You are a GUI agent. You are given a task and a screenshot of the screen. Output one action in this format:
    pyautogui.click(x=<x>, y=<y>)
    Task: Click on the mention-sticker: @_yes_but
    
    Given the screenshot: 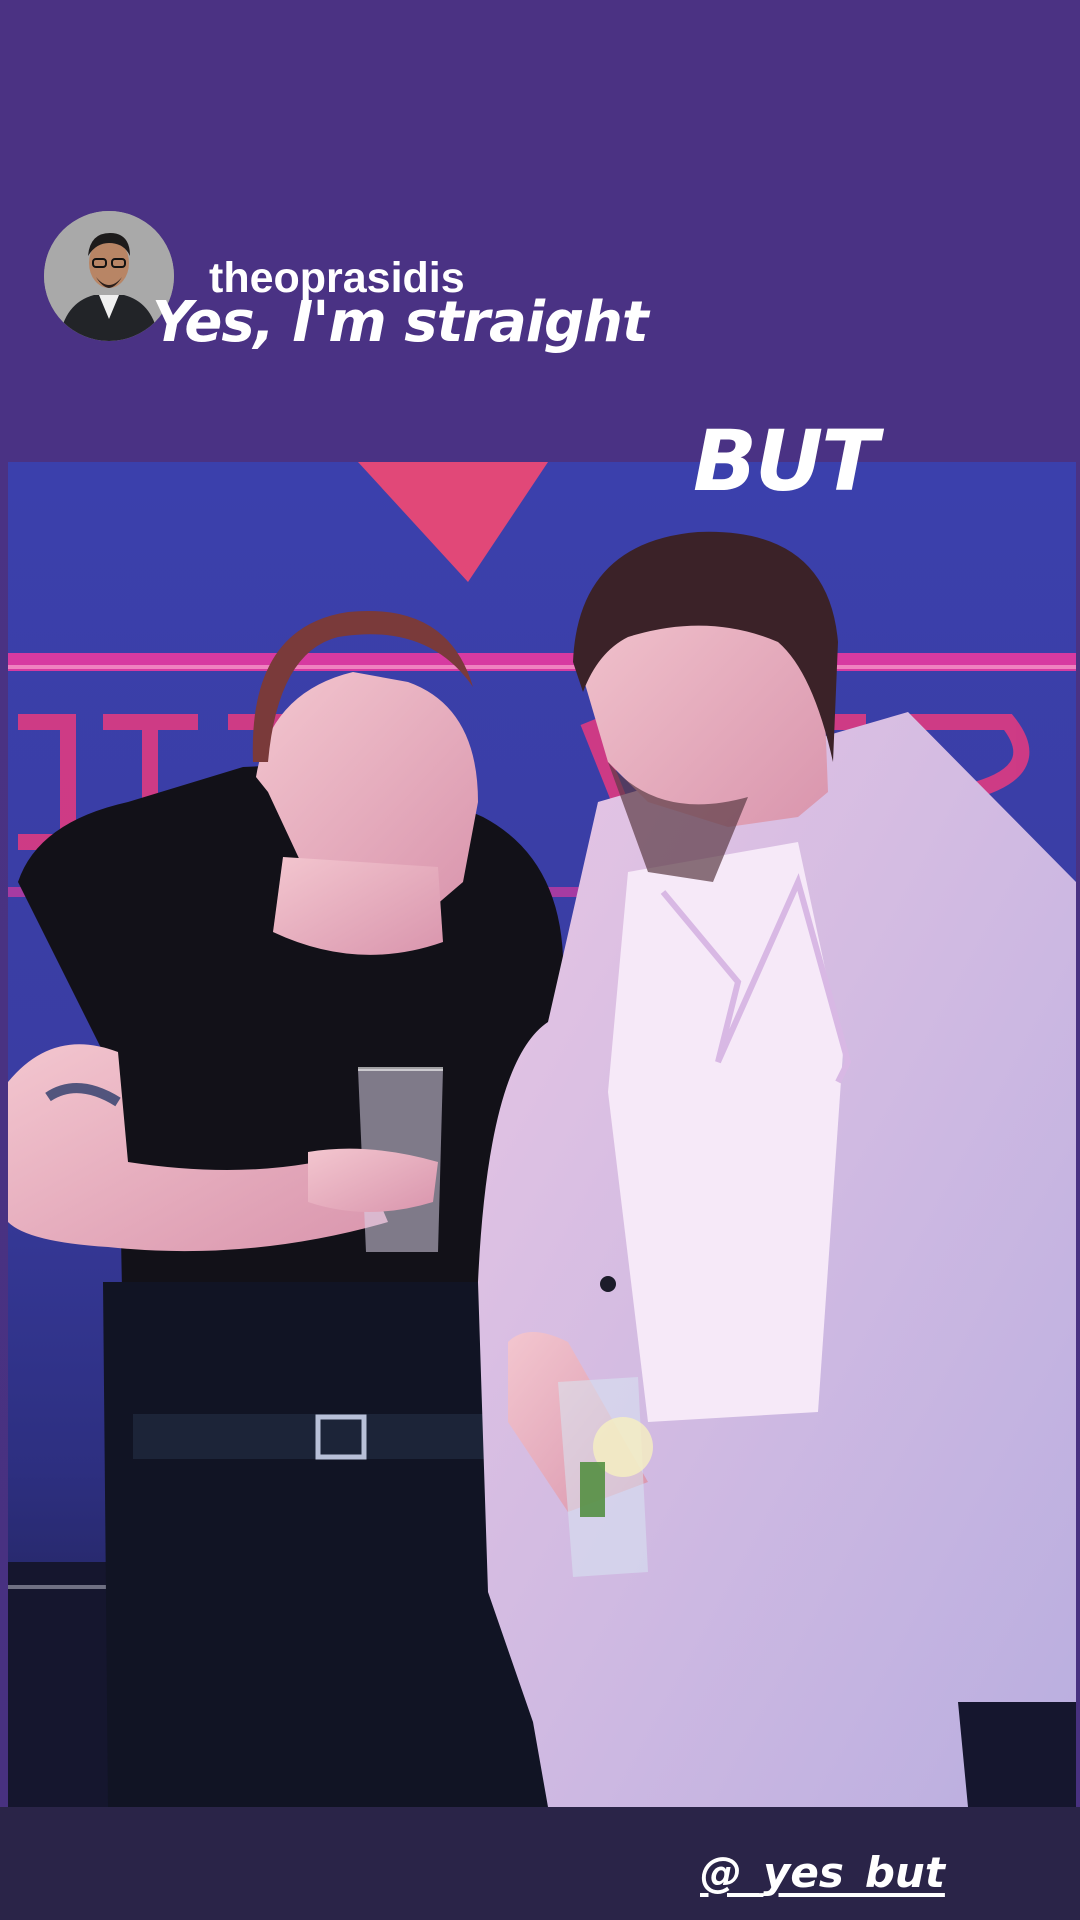 What is the action you would take?
    pyautogui.click(x=822, y=1872)
    